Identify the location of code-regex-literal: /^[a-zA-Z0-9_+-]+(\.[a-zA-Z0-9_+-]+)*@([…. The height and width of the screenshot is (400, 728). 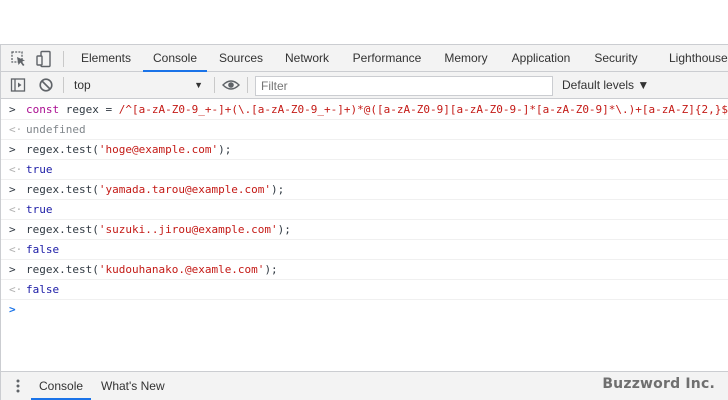
(423, 109).